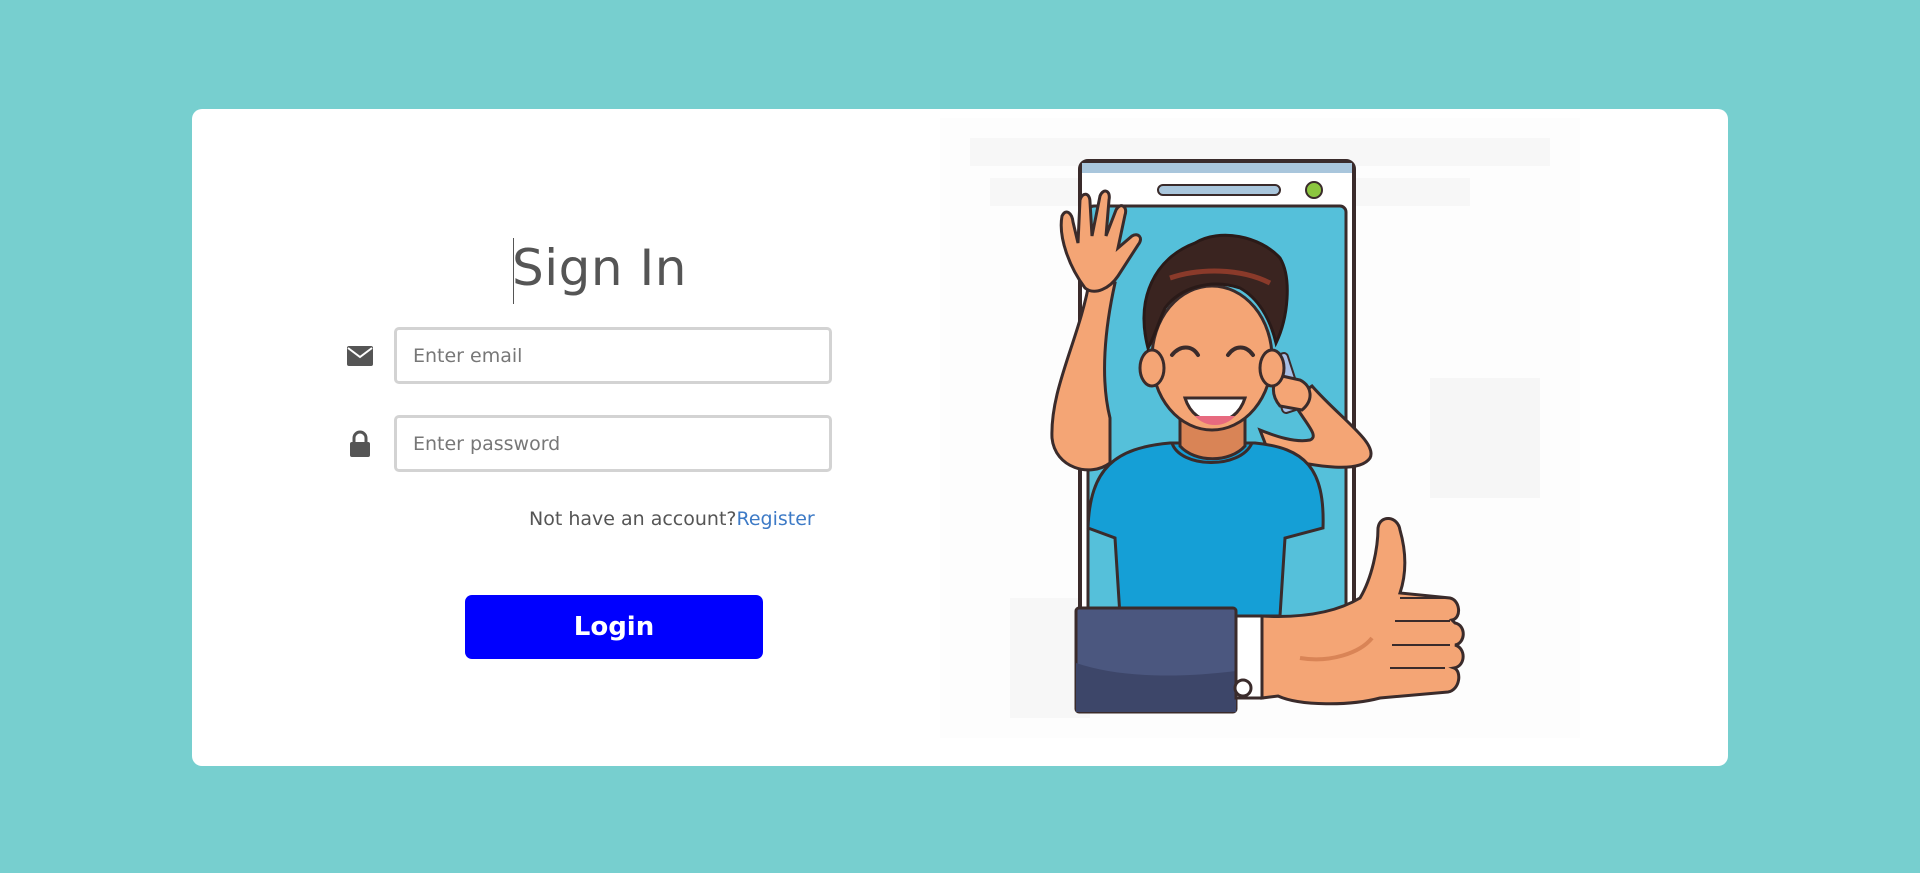 The width and height of the screenshot is (1920, 896). What do you see at coordinates (633, 519) in the screenshot?
I see `register-prompt-text: Not have an account?` at bounding box center [633, 519].